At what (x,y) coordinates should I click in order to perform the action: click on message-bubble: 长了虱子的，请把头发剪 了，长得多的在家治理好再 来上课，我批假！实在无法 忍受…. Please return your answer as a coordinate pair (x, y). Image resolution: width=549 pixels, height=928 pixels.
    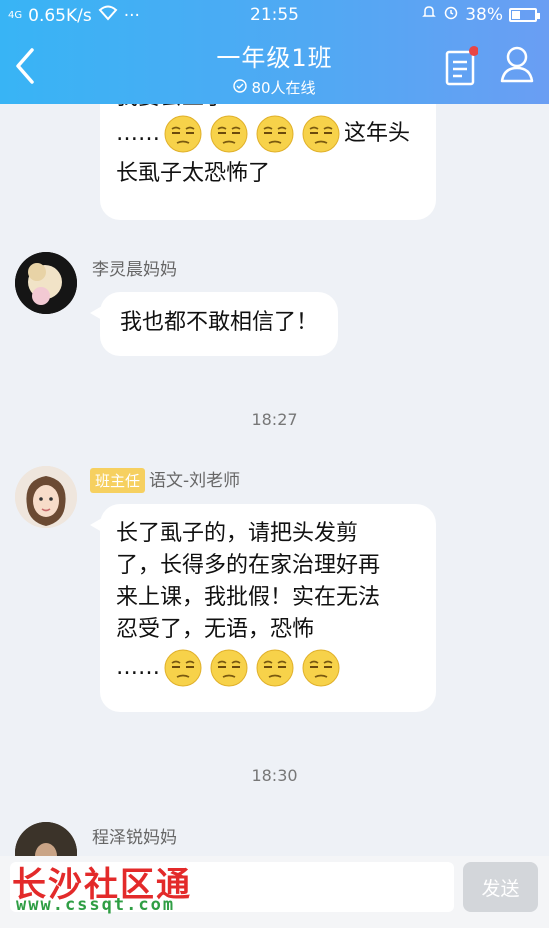
    Looking at the image, I should click on (263, 608).